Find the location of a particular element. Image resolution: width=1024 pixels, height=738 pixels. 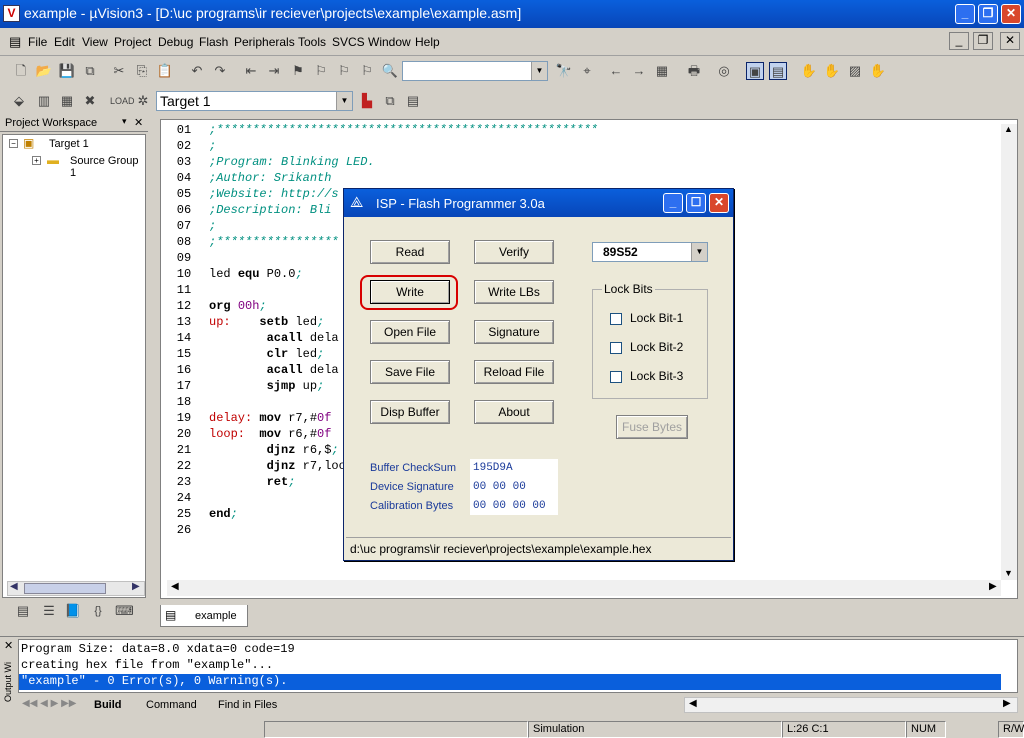

target-select: Target 1 ▼ is located at coordinates (254, 101).